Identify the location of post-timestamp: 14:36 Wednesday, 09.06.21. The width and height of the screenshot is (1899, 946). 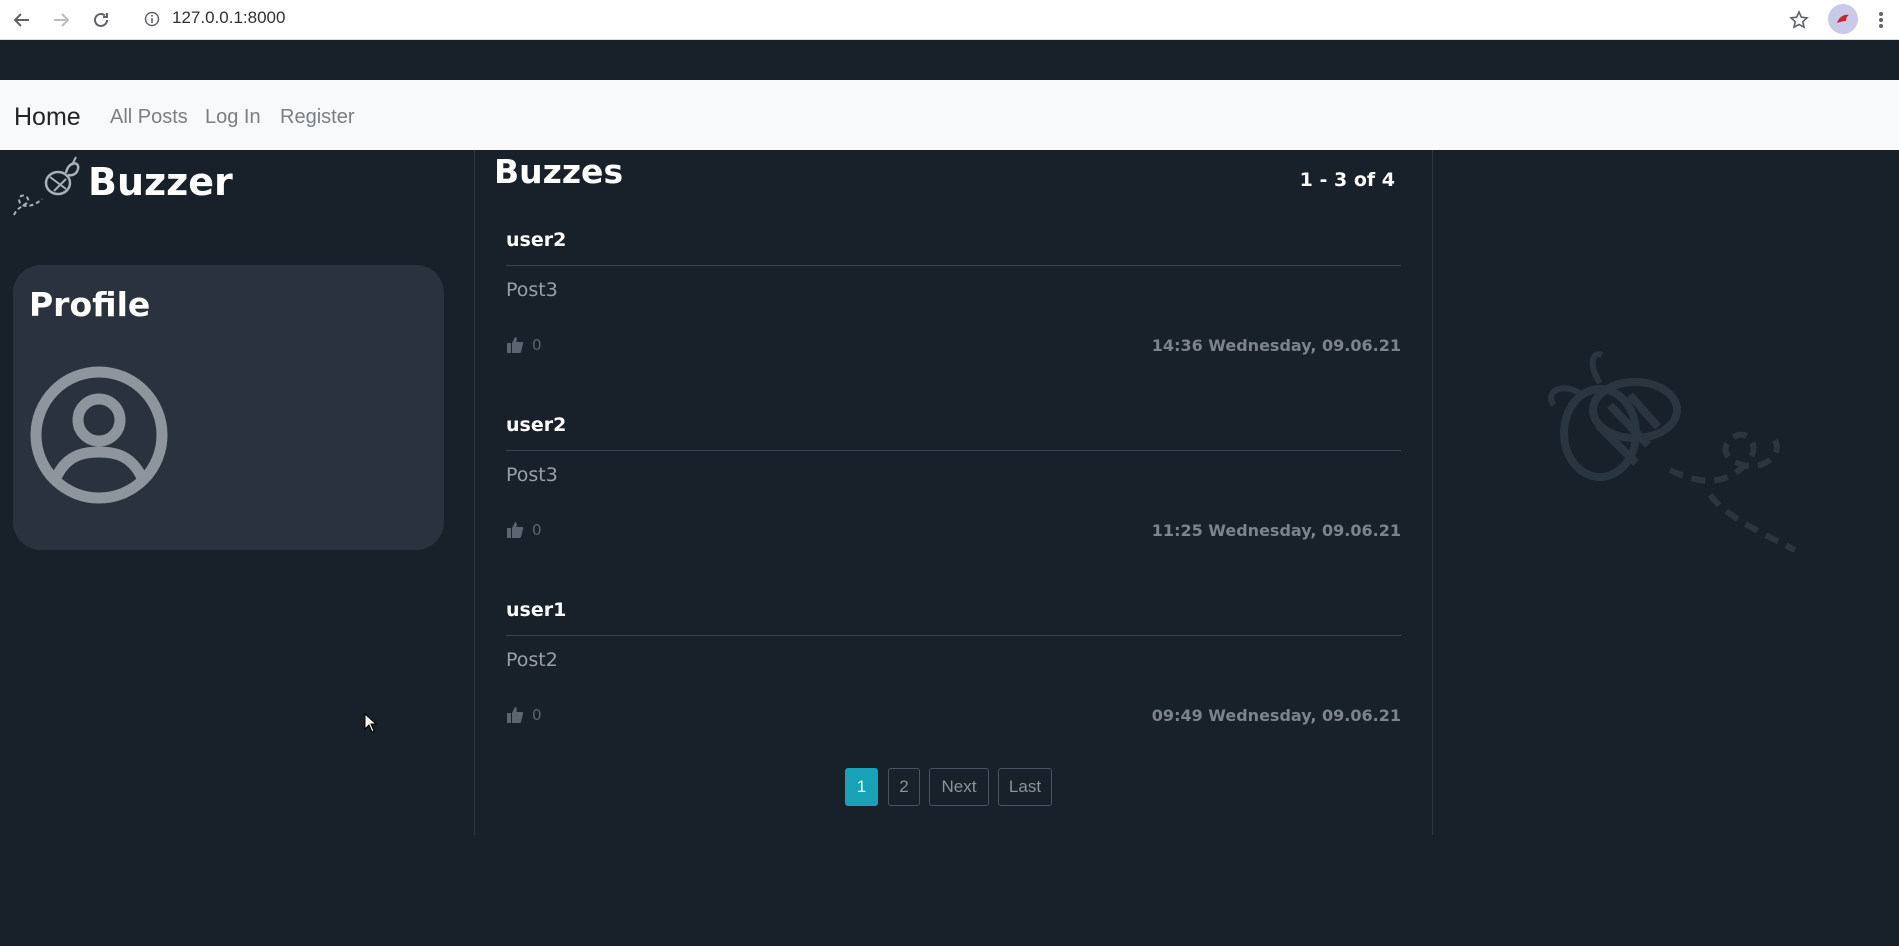
(1276, 345).